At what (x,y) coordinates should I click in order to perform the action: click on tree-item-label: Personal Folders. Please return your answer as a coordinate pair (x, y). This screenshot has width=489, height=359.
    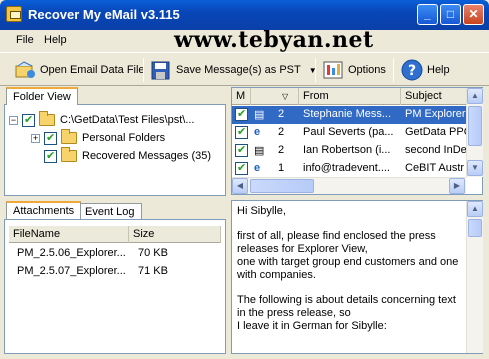
    Looking at the image, I should click on (124, 138).